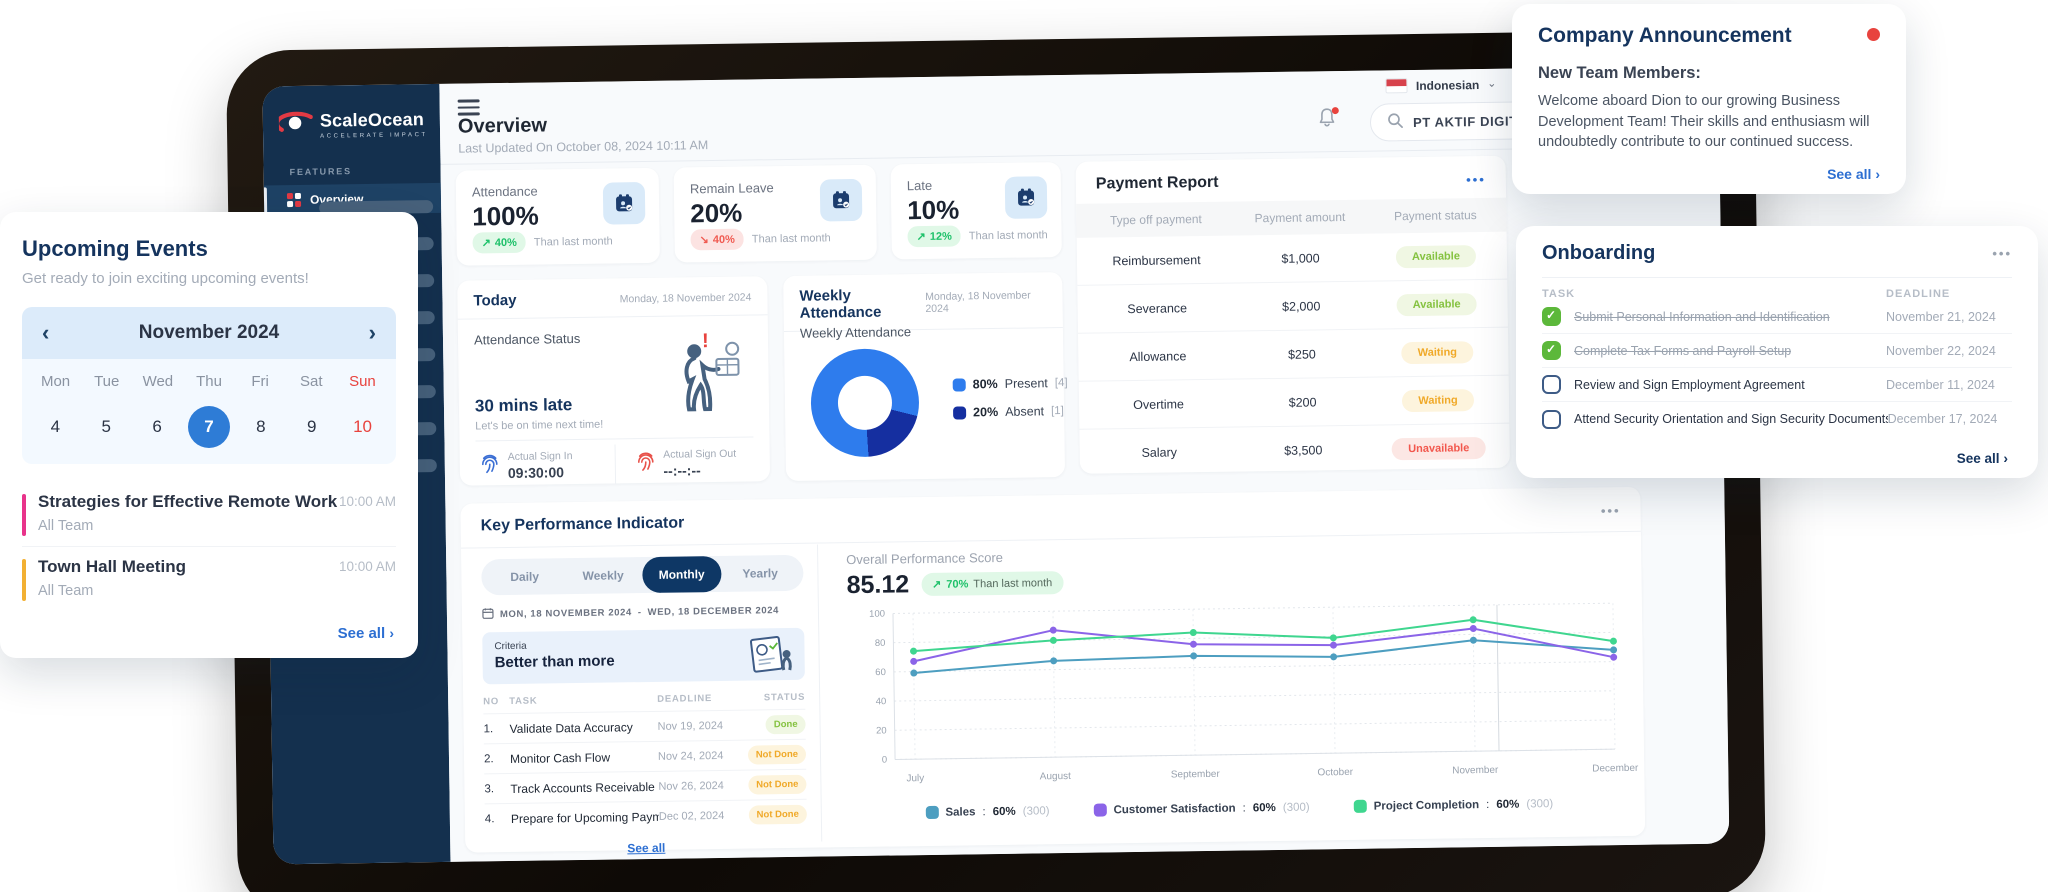 The width and height of the screenshot is (2048, 892). What do you see at coordinates (1360, 806) in the screenshot?
I see `project-completion-swatch` at bounding box center [1360, 806].